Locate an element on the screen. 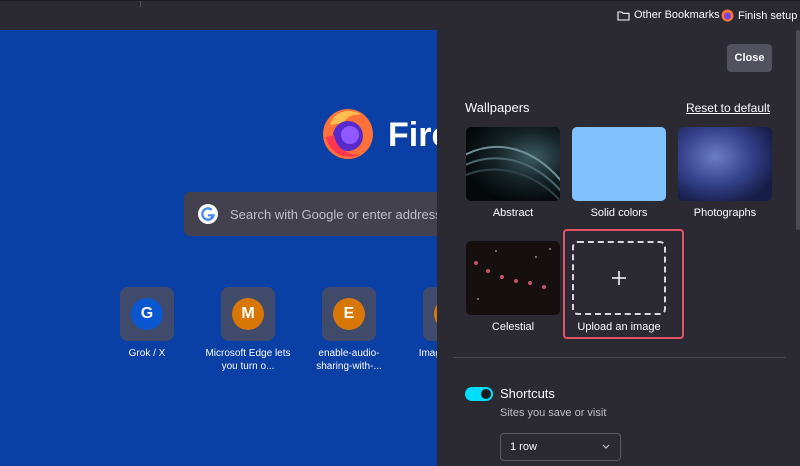 The image size is (800, 466). shortcut-rows-select: 1 row is located at coordinates (560, 447).